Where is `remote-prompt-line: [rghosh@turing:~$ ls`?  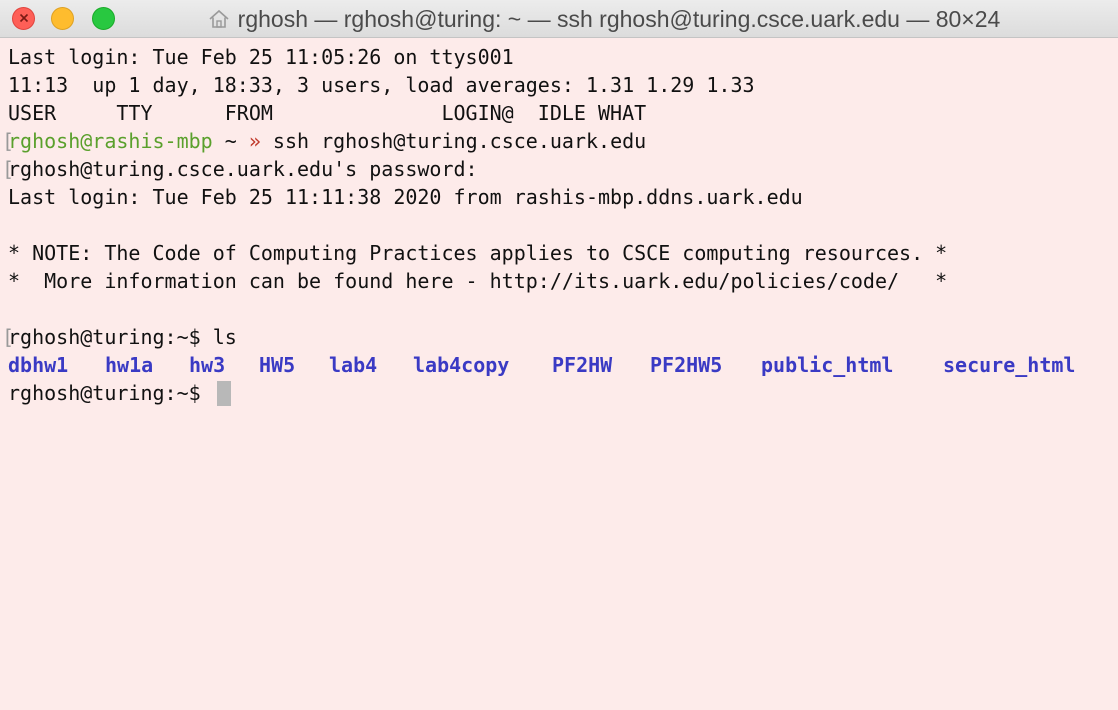 remote-prompt-line: [rghosh@turing:~$ ls is located at coordinates (119, 337).